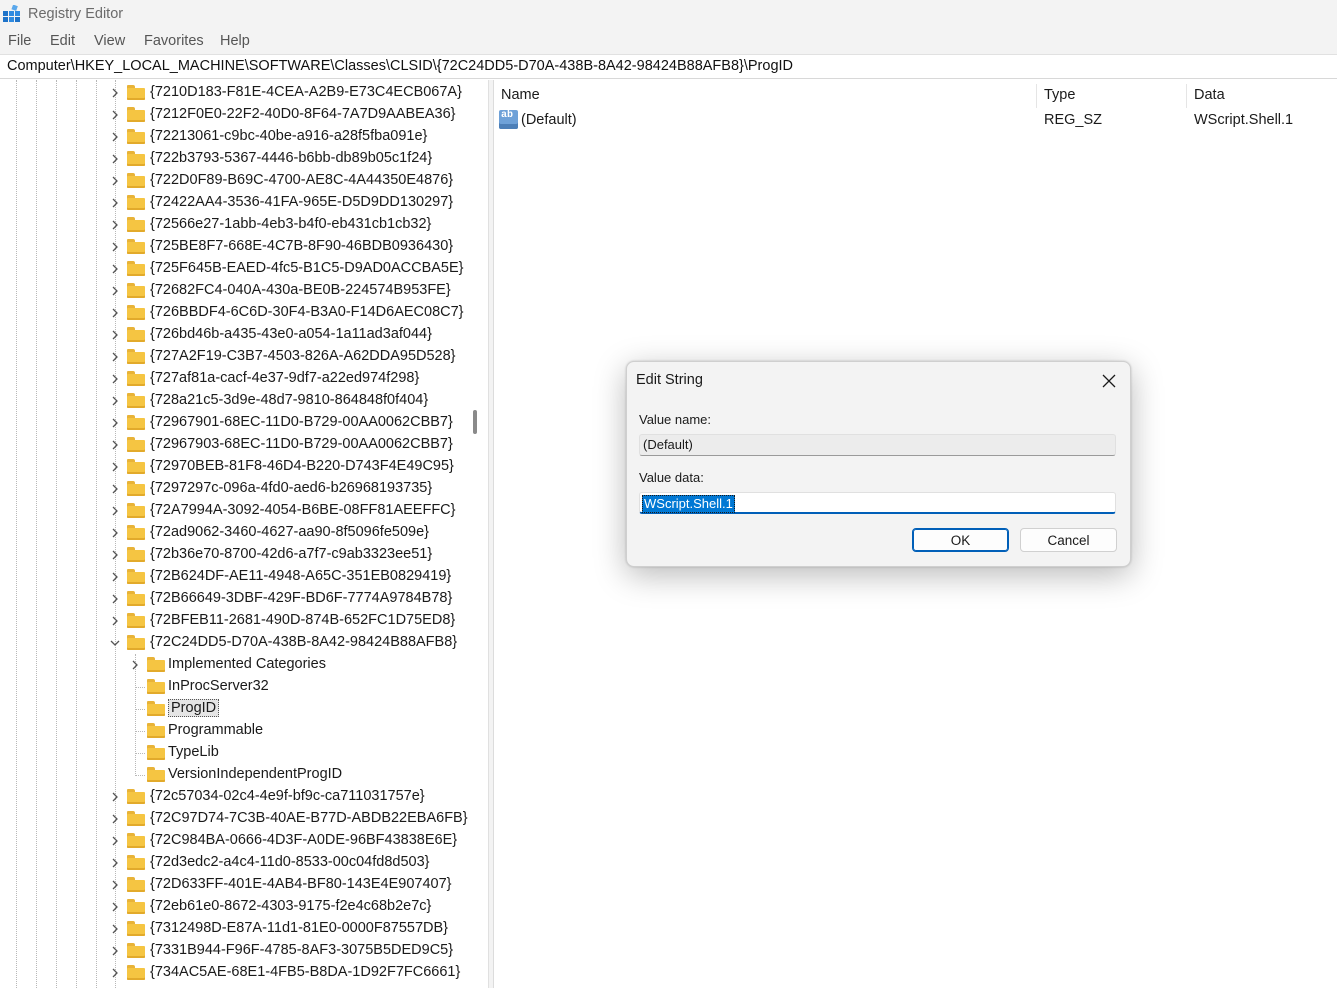 The height and width of the screenshot is (988, 1337). What do you see at coordinates (235, 973) in the screenshot?
I see `tree-item: {734AC5AE-68E1-4FB5-B8DA-1D92F7FC6661}` at bounding box center [235, 973].